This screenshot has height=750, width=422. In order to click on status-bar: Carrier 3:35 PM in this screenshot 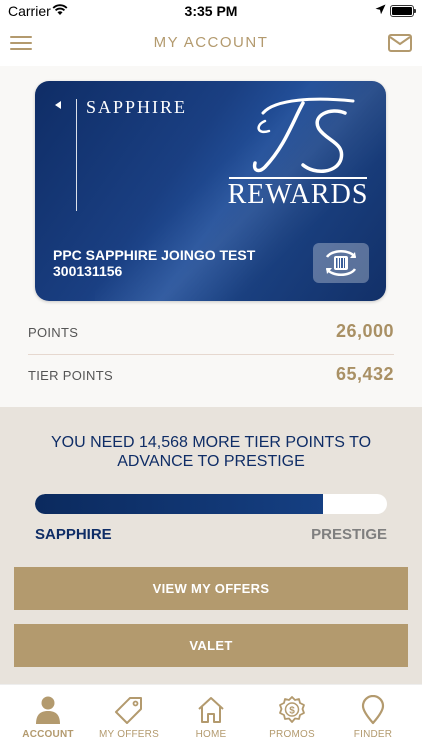, I will do `click(211, 11)`.